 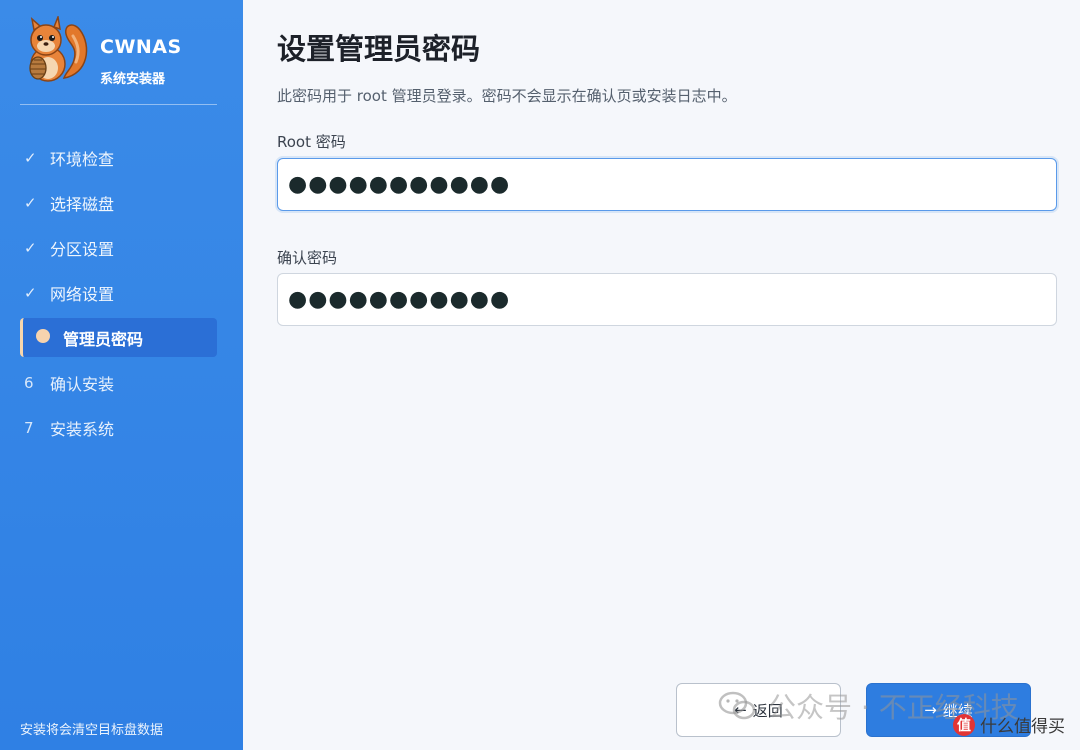 I want to click on brand-divider, so click(x=118, y=104).